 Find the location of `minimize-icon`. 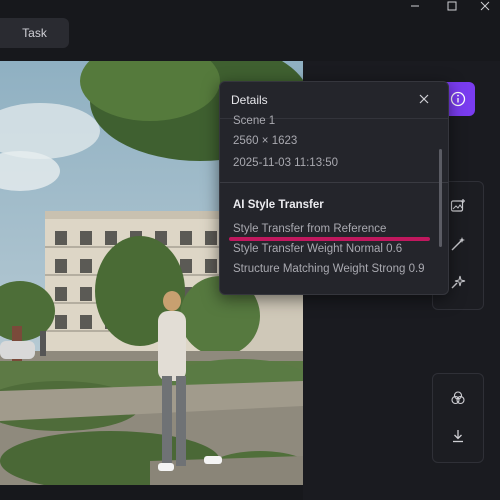

minimize-icon is located at coordinates (415, 6).